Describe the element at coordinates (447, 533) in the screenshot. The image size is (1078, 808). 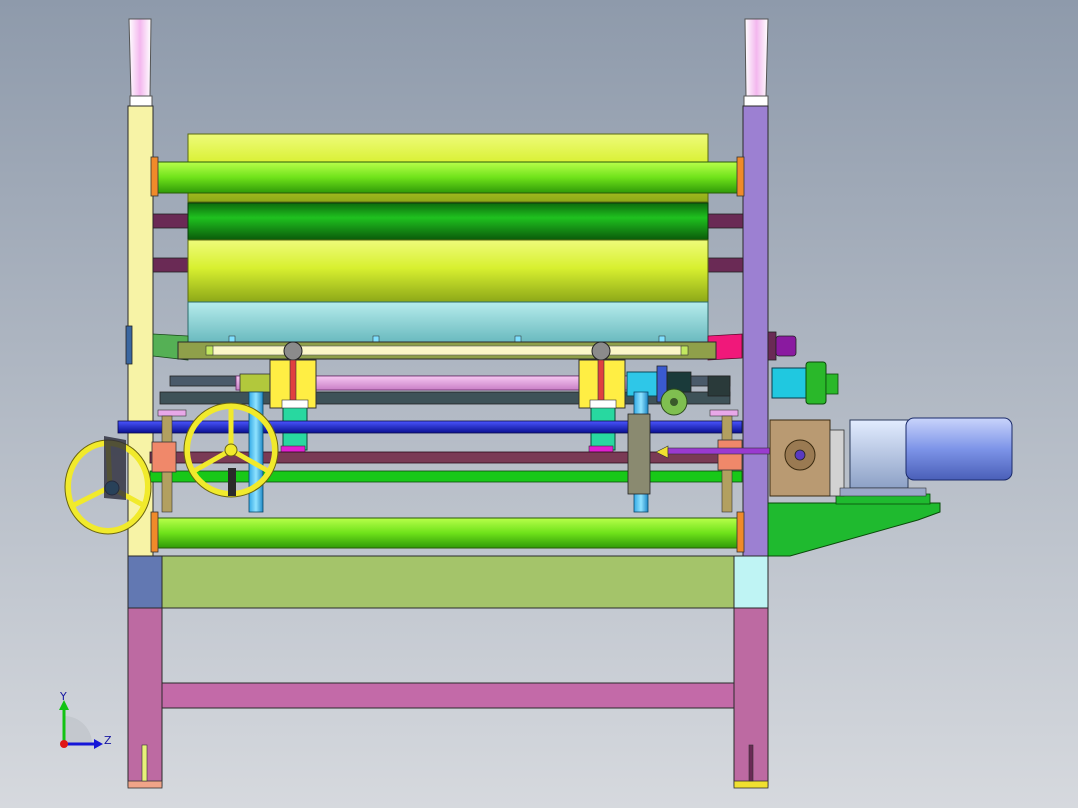
I see `bottom-lime-roller` at that location.